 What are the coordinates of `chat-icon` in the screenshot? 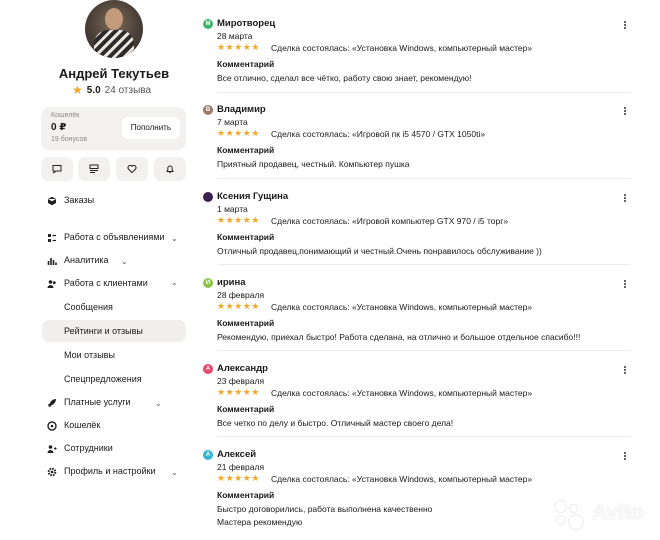 It's located at (57, 169).